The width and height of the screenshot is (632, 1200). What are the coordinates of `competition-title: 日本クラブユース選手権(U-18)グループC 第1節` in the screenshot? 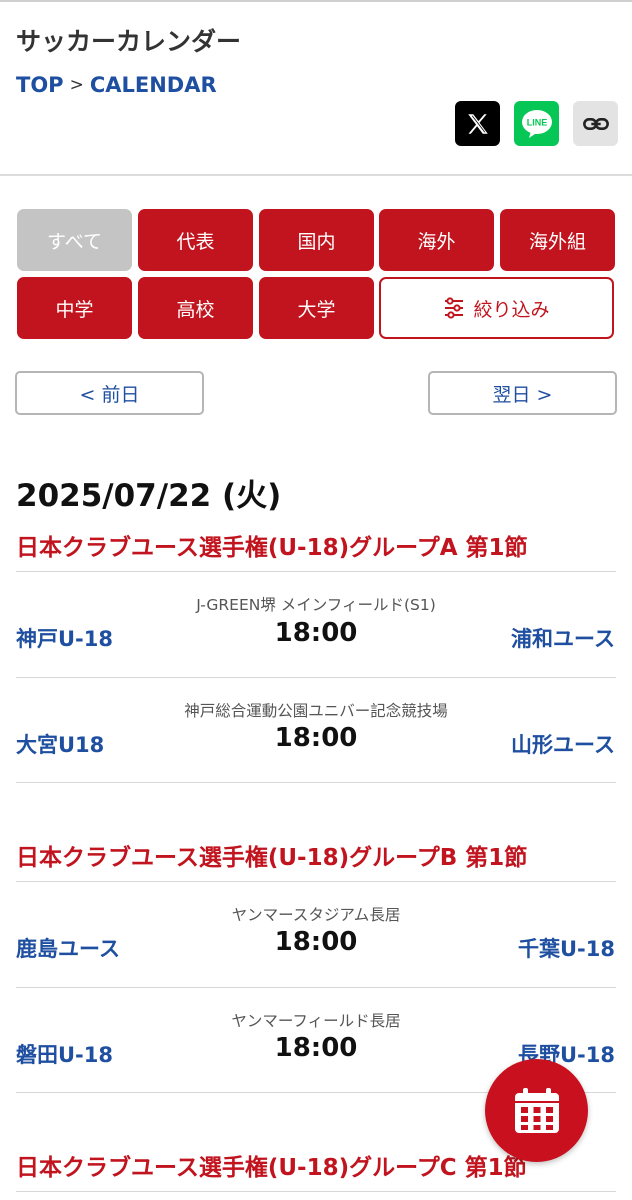 It's located at (271, 1165).